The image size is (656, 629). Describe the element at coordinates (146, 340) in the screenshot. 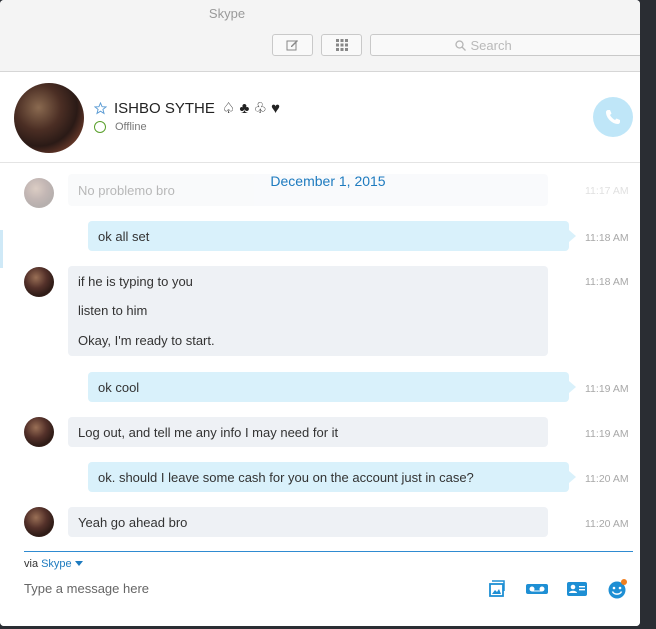

I see `message-text: Okay, I'm ready to start.` at that location.